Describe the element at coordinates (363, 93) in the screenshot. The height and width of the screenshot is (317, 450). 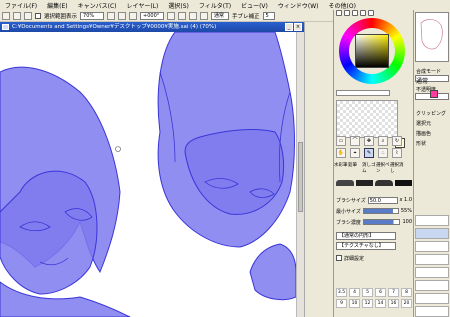
I see `color-swatch-bar` at that location.